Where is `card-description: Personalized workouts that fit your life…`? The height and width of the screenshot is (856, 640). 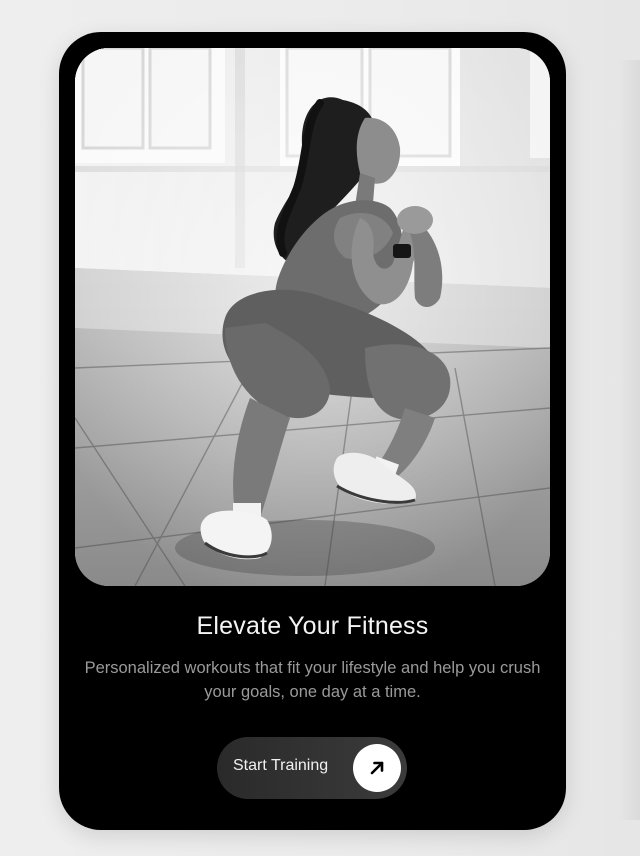 card-description: Personalized workouts that fit your life… is located at coordinates (312, 680).